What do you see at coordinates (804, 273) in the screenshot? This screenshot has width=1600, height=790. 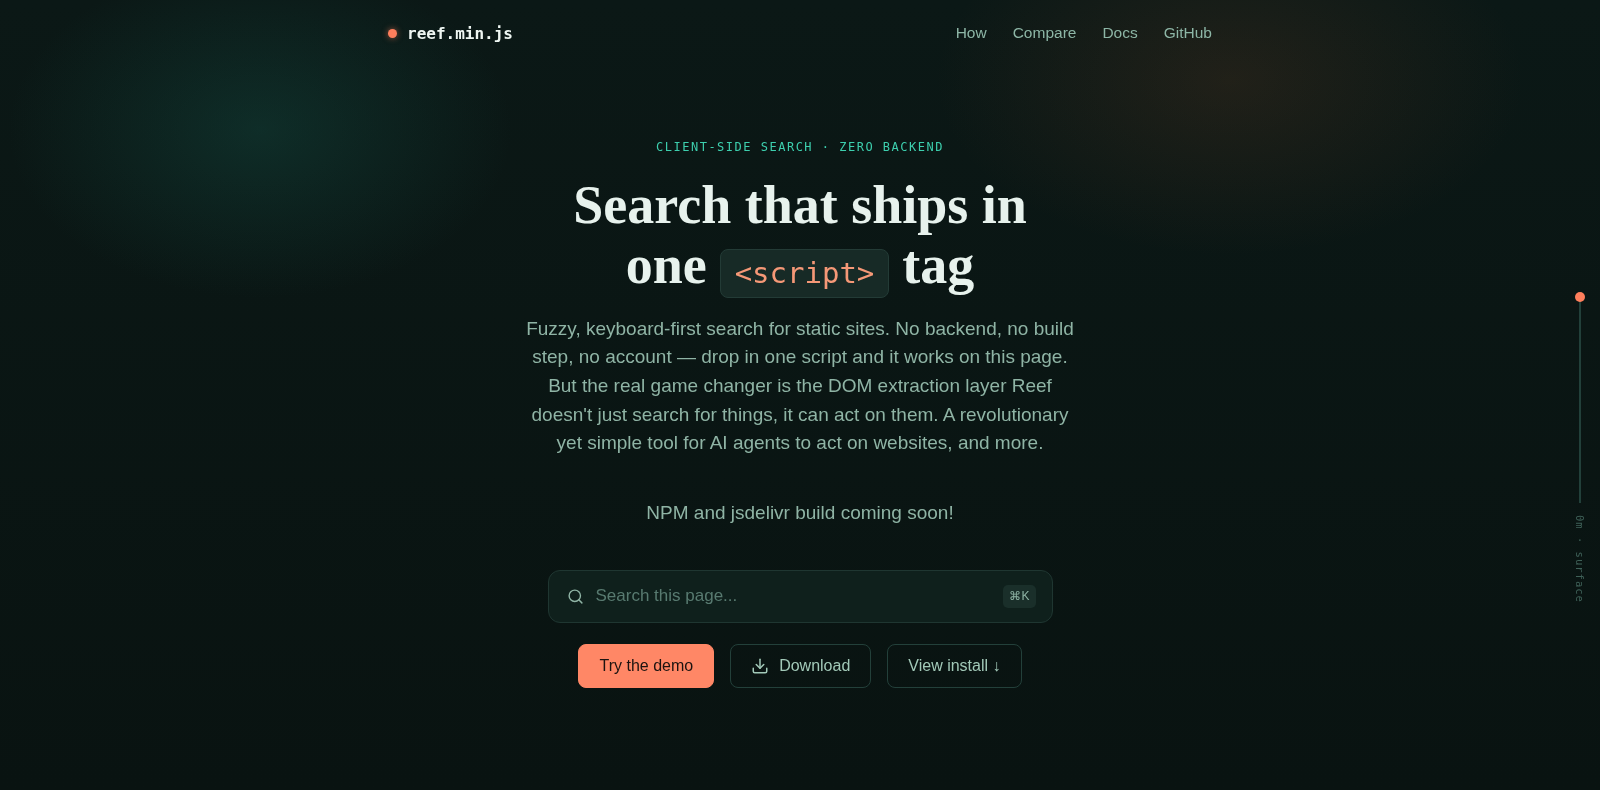 I see `code-tag: <script>` at bounding box center [804, 273].